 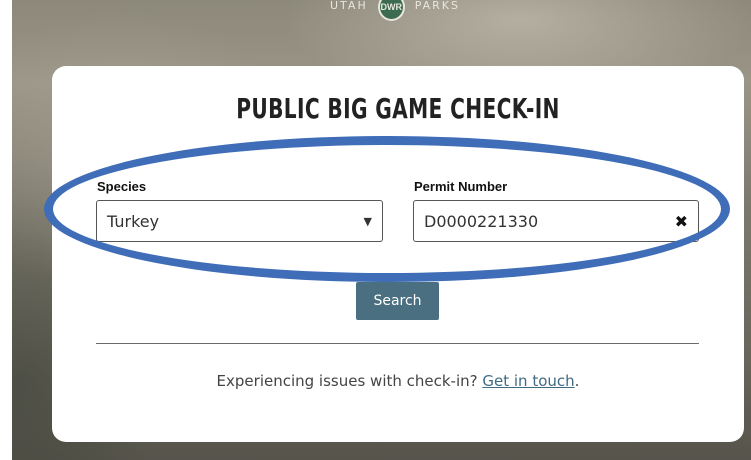 I want to click on site-logo: UTAH DWR PARKS, so click(x=395, y=10).